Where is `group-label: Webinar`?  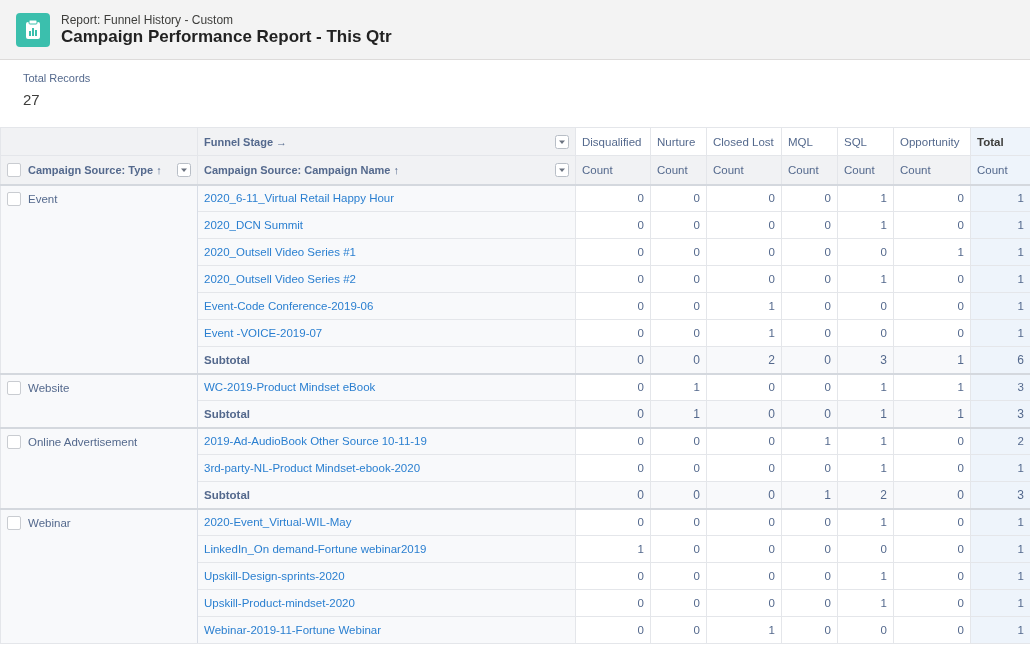 group-label: Webinar is located at coordinates (49, 522).